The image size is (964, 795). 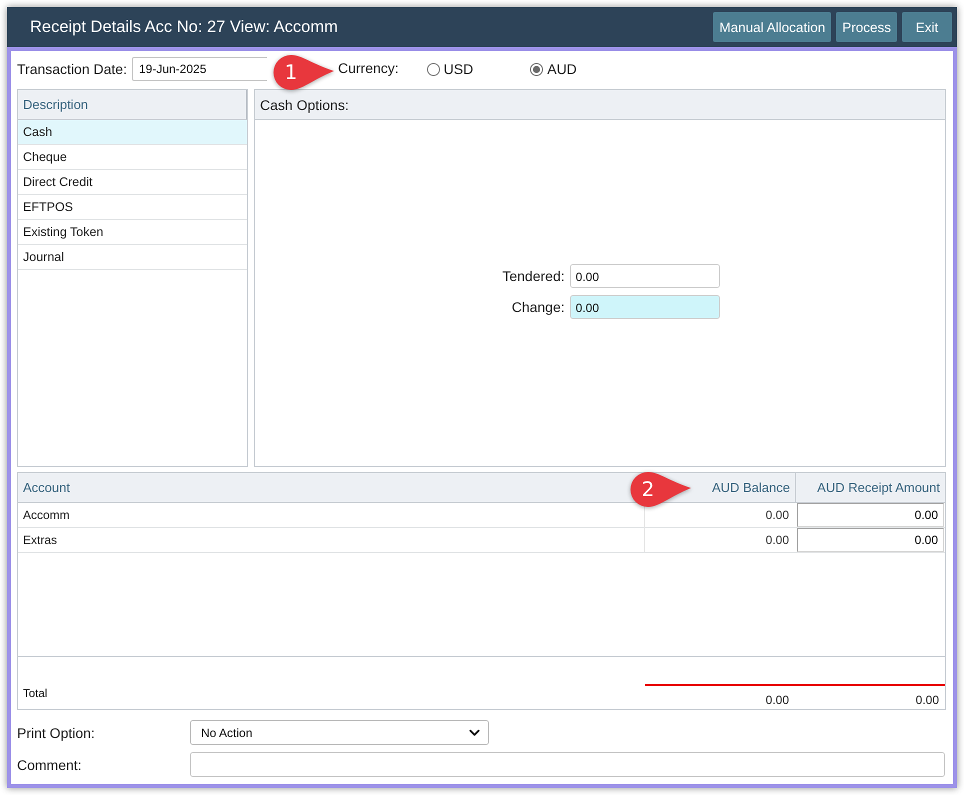 I want to click on date-field: 19-Jun-2025, so click(x=199, y=69).